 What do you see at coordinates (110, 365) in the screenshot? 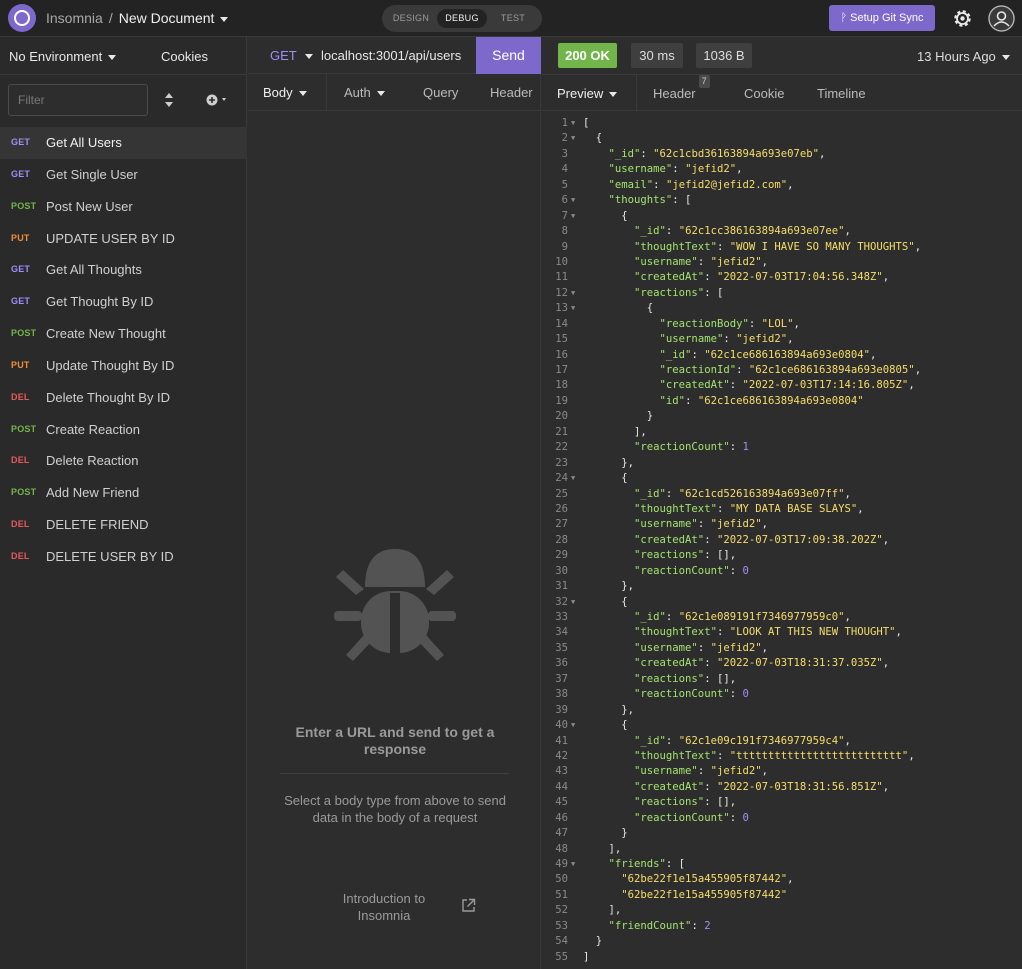
I see `request-name: Update Thought By ID` at bounding box center [110, 365].